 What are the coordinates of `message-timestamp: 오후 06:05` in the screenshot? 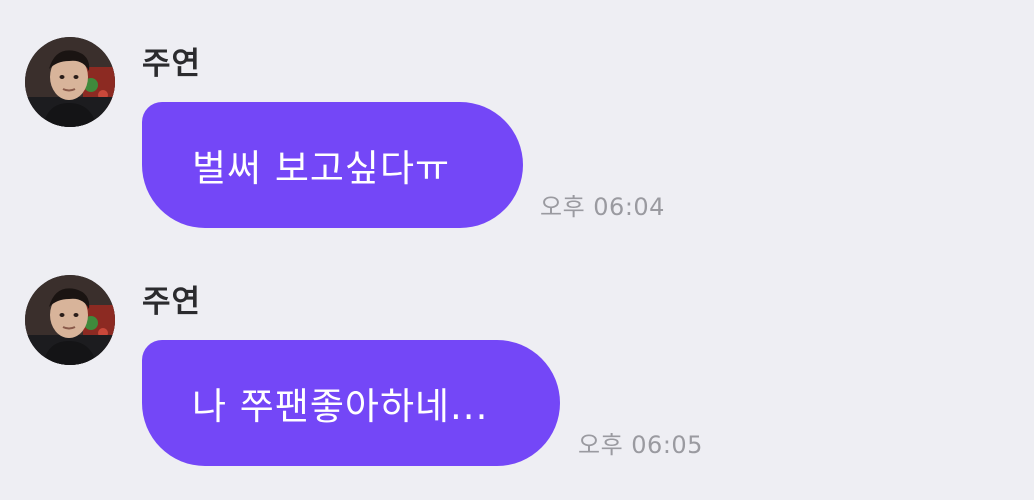 It's located at (640, 445).